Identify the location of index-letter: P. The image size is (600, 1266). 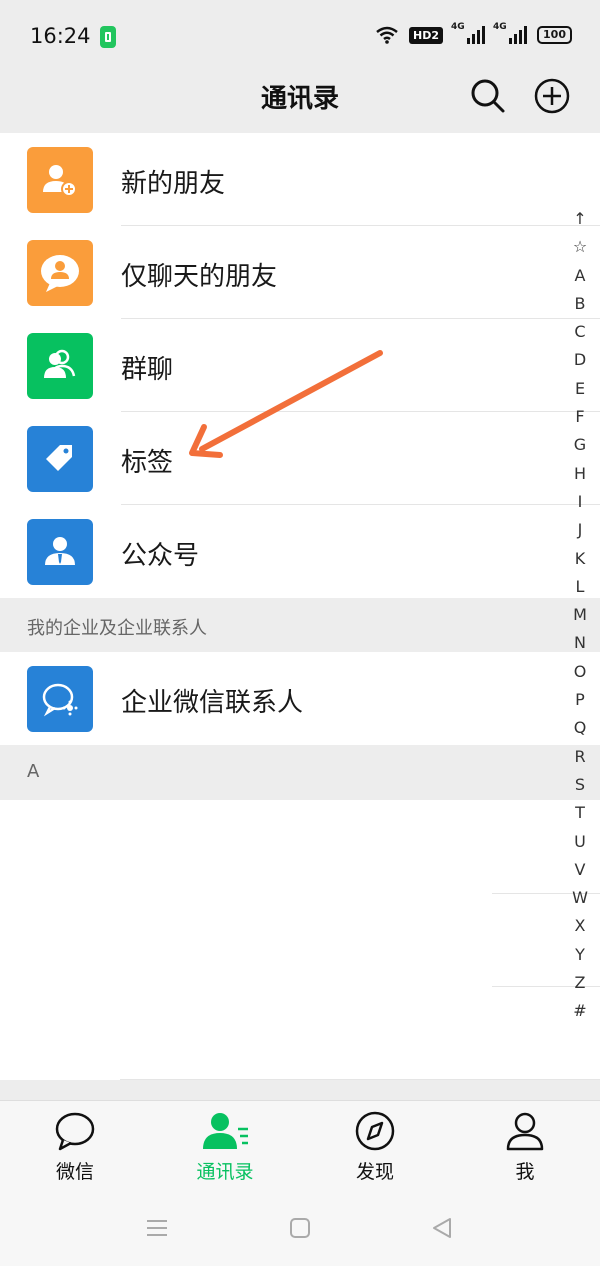
(580, 700).